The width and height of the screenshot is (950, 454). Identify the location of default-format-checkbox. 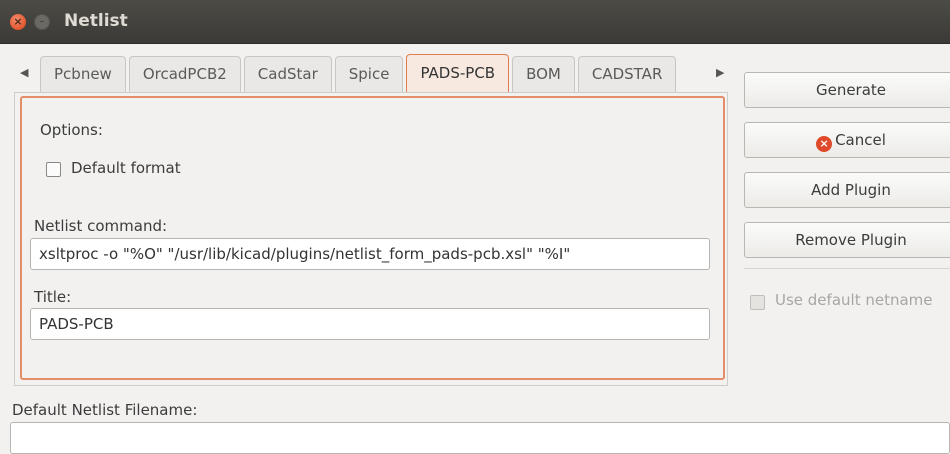
(53, 169).